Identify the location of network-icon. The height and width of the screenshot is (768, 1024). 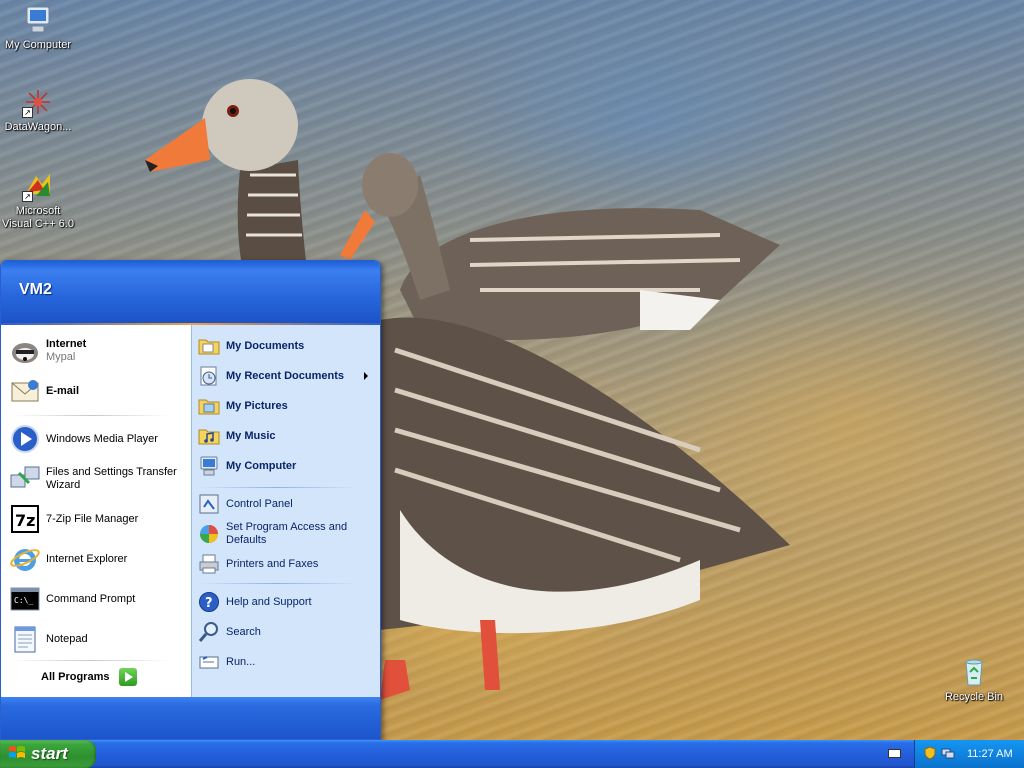
(948, 754).